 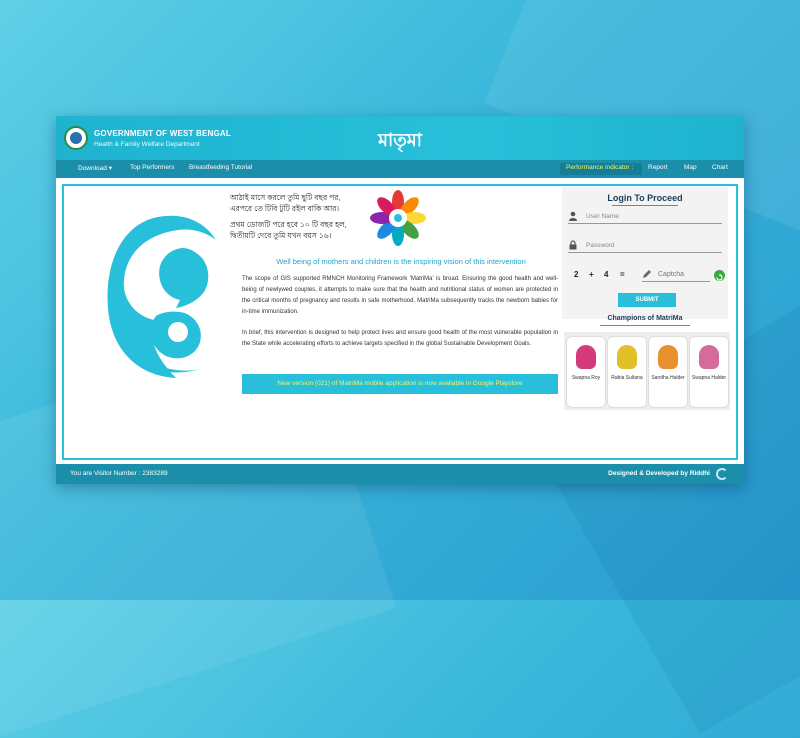 What do you see at coordinates (576, 274) in the screenshot?
I see `captcha-operand-a: 2` at bounding box center [576, 274].